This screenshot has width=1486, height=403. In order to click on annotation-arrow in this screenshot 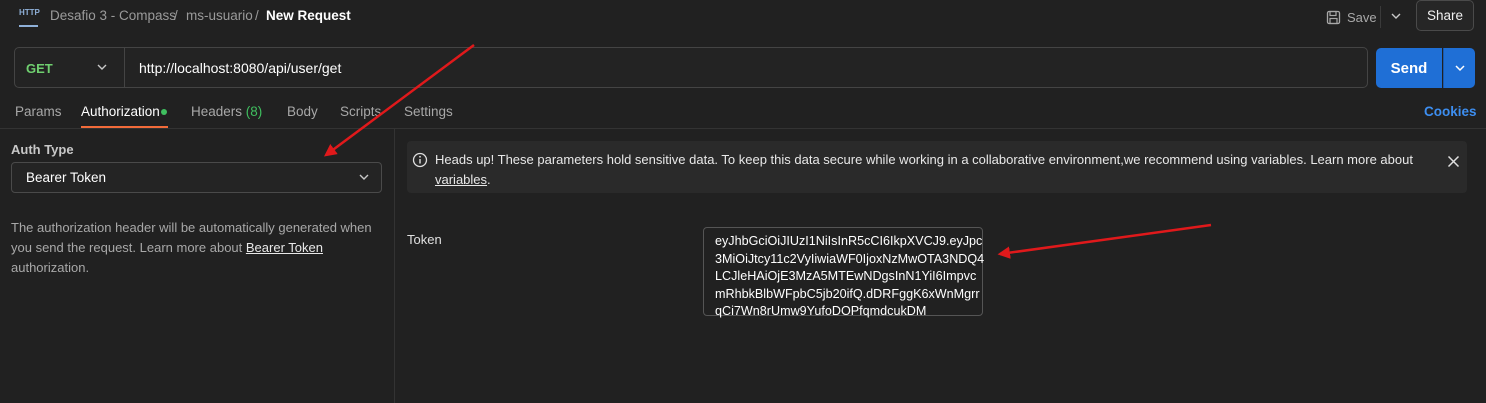, I will do `click(1104, 241)`.